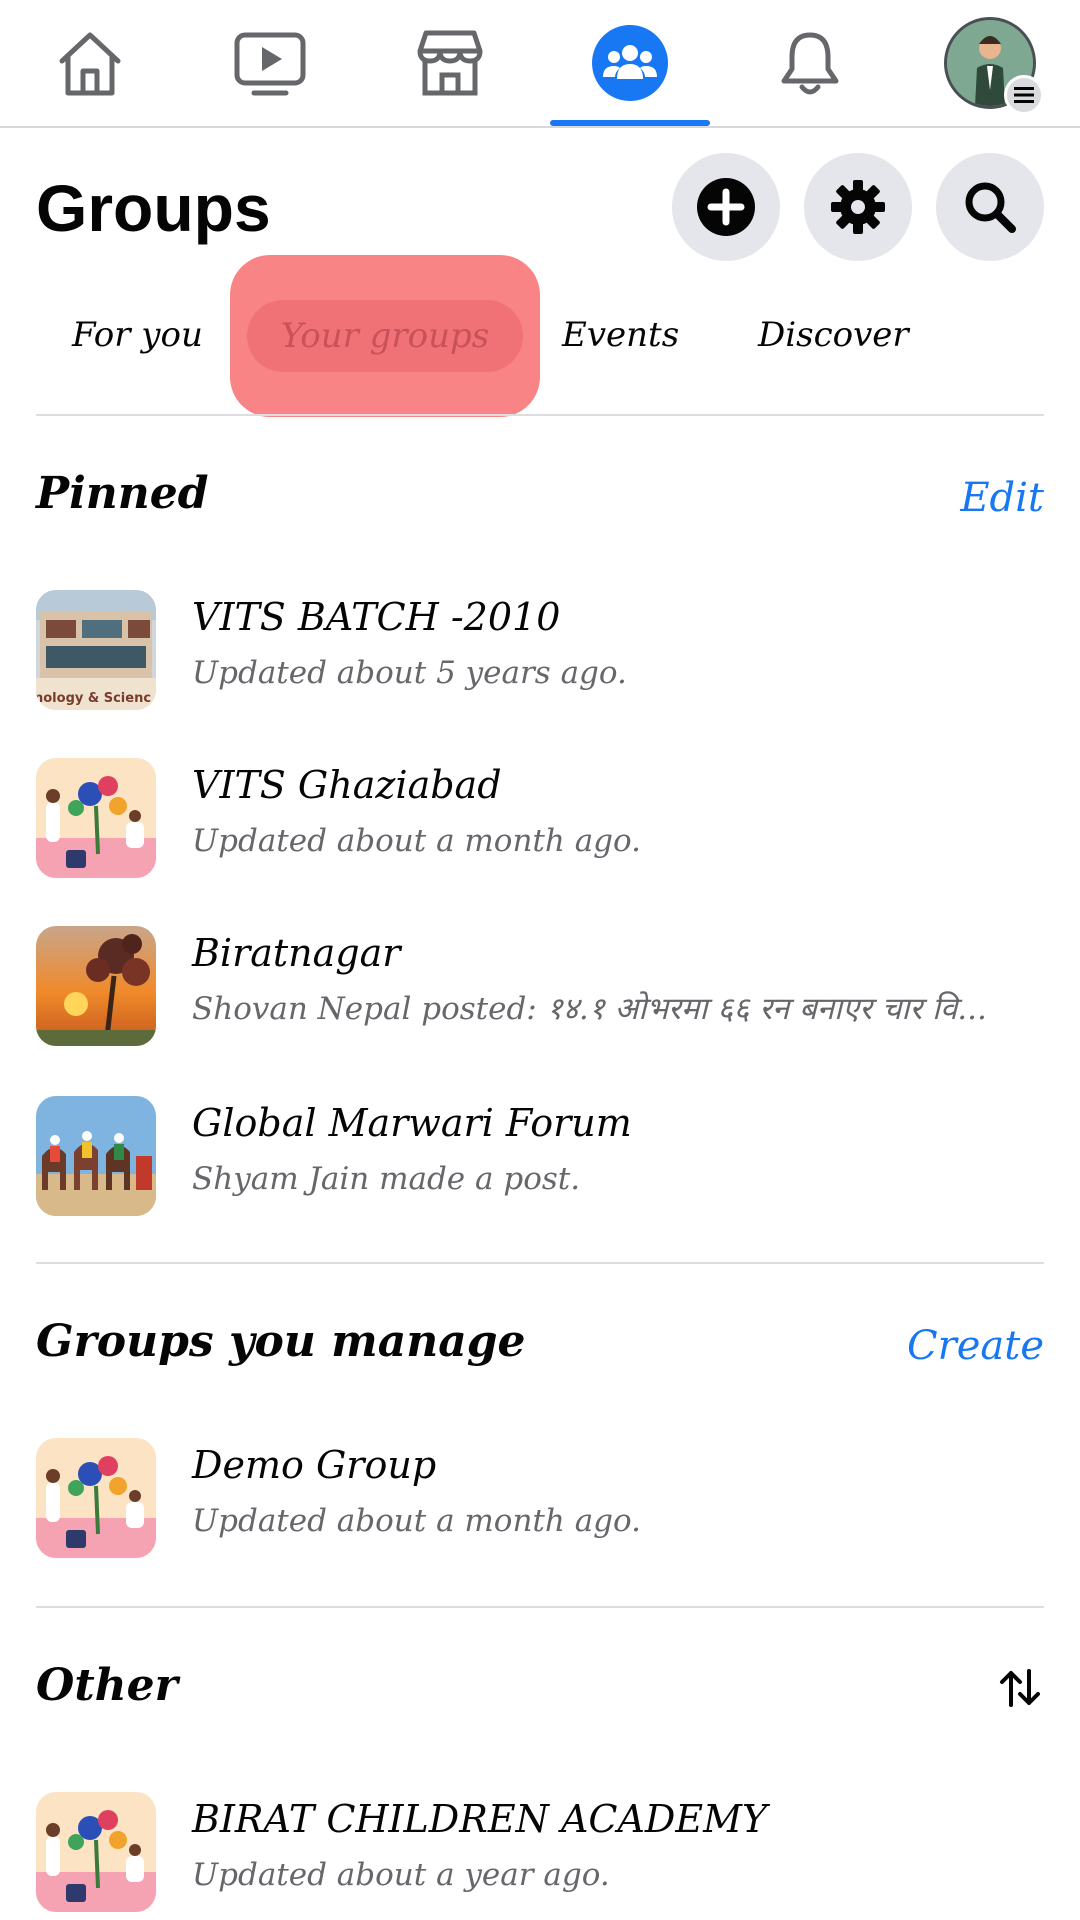 This screenshot has width=1080, height=1920. What do you see at coordinates (314, 1465) in the screenshot?
I see `group-name: Demo Group` at bounding box center [314, 1465].